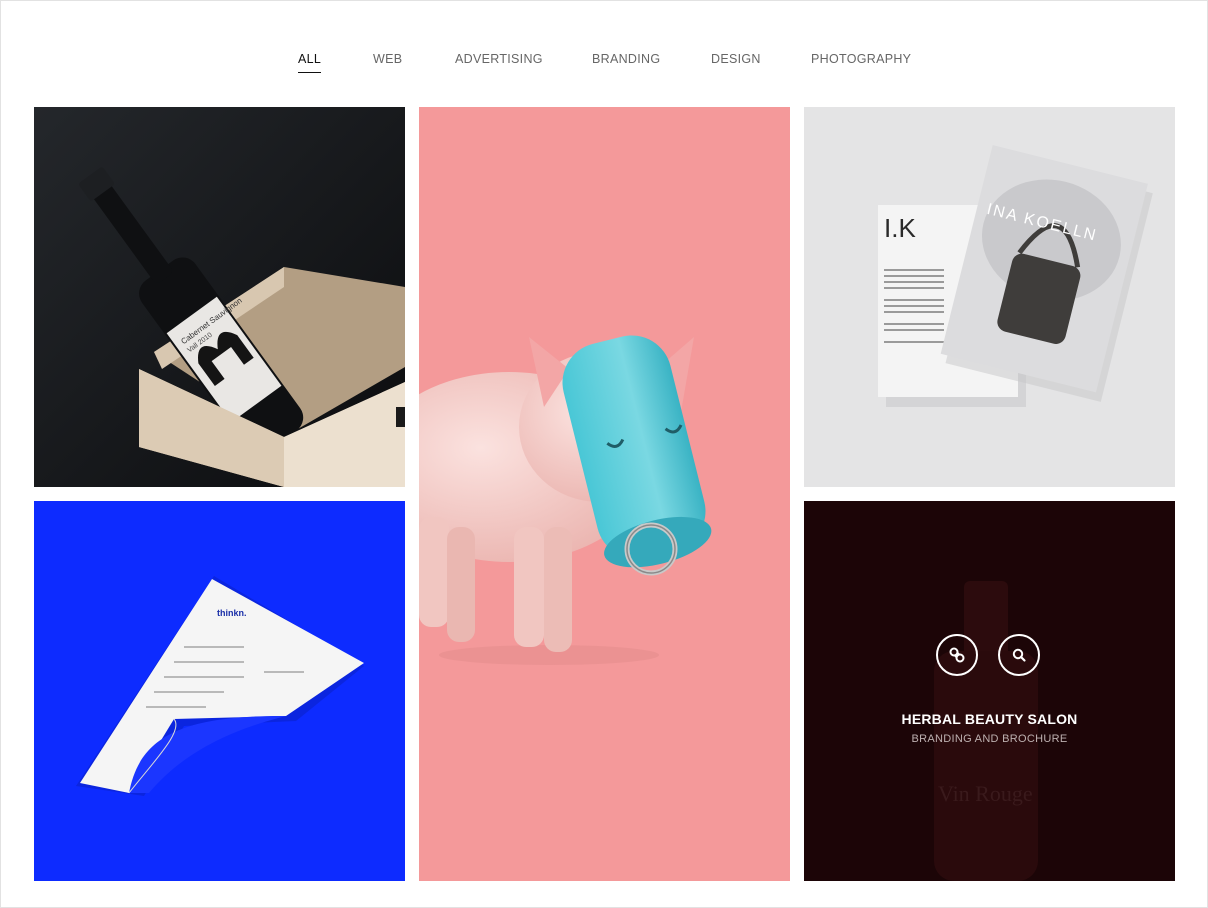  What do you see at coordinates (989, 657) in the screenshot?
I see `overlay-actions` at bounding box center [989, 657].